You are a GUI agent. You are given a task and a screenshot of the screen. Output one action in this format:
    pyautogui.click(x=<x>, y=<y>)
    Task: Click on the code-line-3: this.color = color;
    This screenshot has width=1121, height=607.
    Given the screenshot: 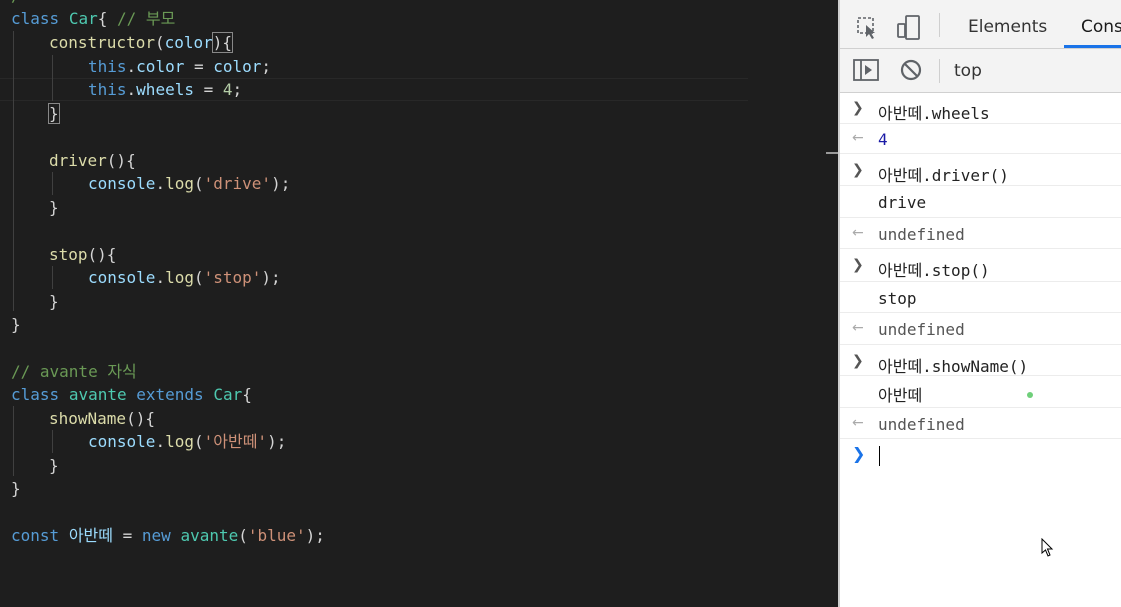 What is the action you would take?
    pyautogui.click(x=180, y=66)
    